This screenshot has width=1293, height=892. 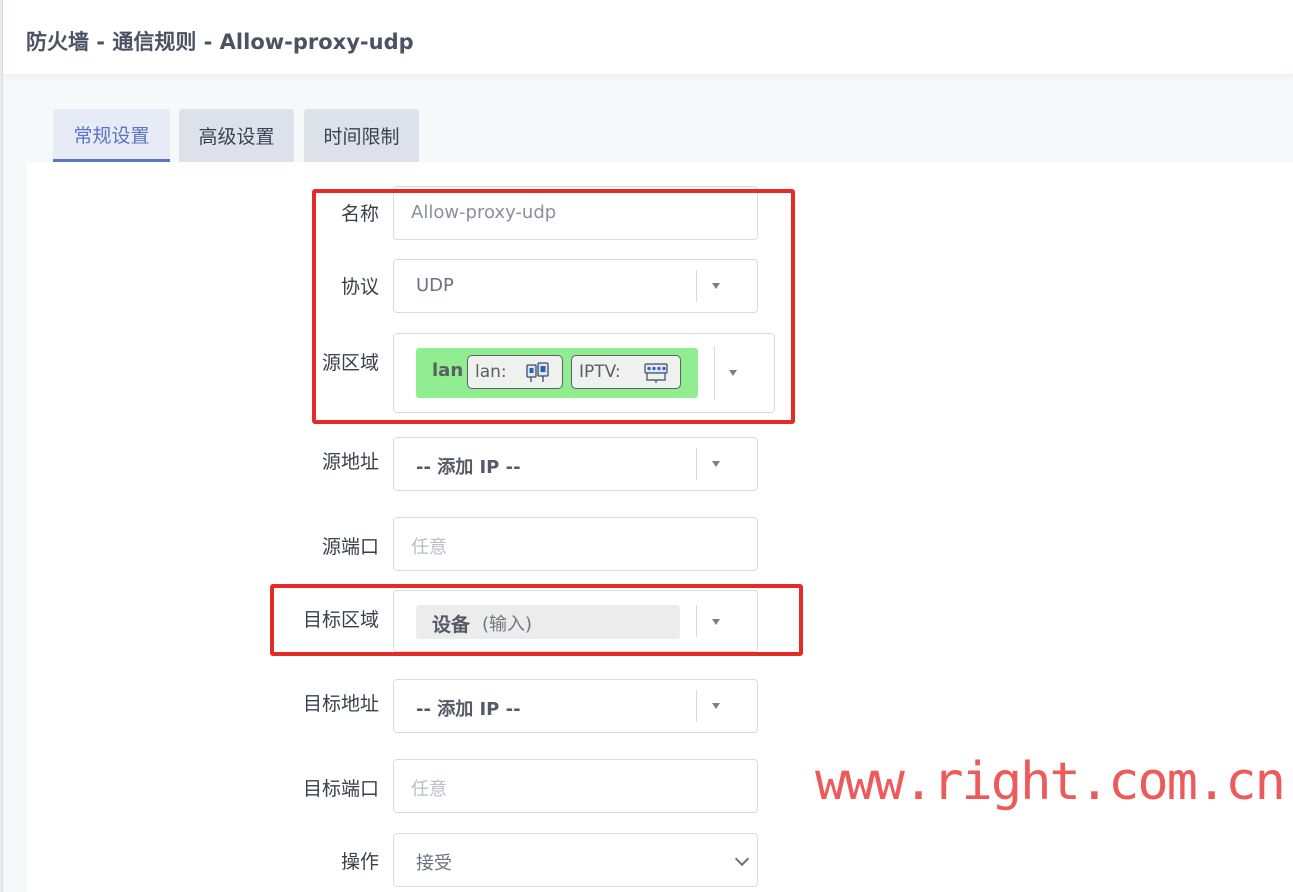 I want to click on source-port-label: 源端口, so click(x=350, y=547).